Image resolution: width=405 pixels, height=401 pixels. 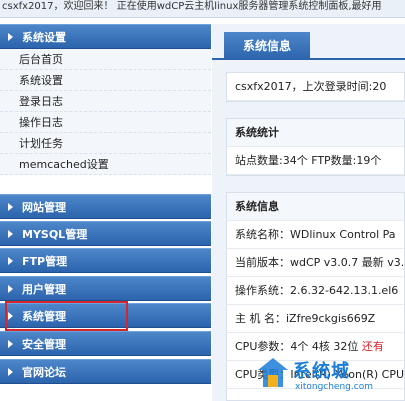 What do you see at coordinates (315, 207) in the screenshot?
I see `system-info-title: 系统信息` at bounding box center [315, 207].